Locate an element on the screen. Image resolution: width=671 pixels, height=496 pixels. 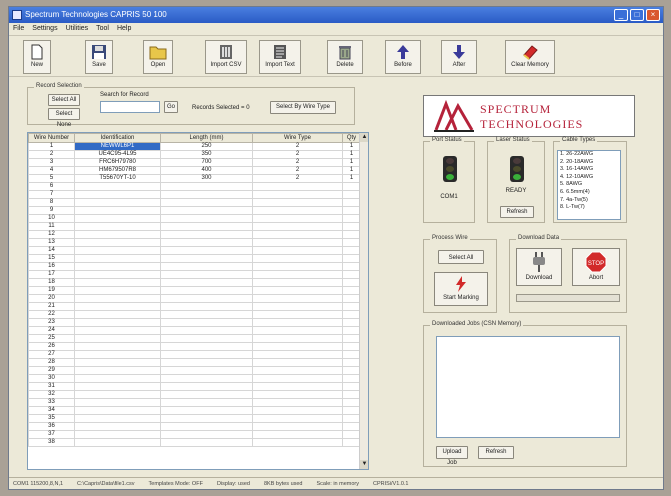
cell-length: 350 is located at coordinates (206, 154).